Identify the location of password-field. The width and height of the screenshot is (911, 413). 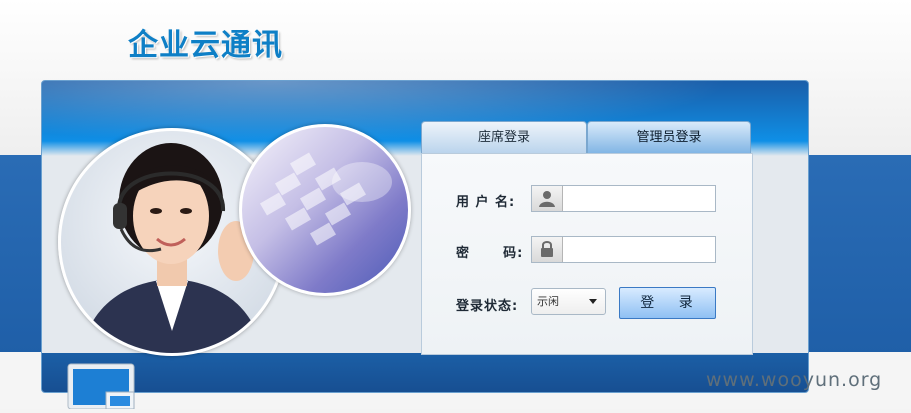
(624, 249).